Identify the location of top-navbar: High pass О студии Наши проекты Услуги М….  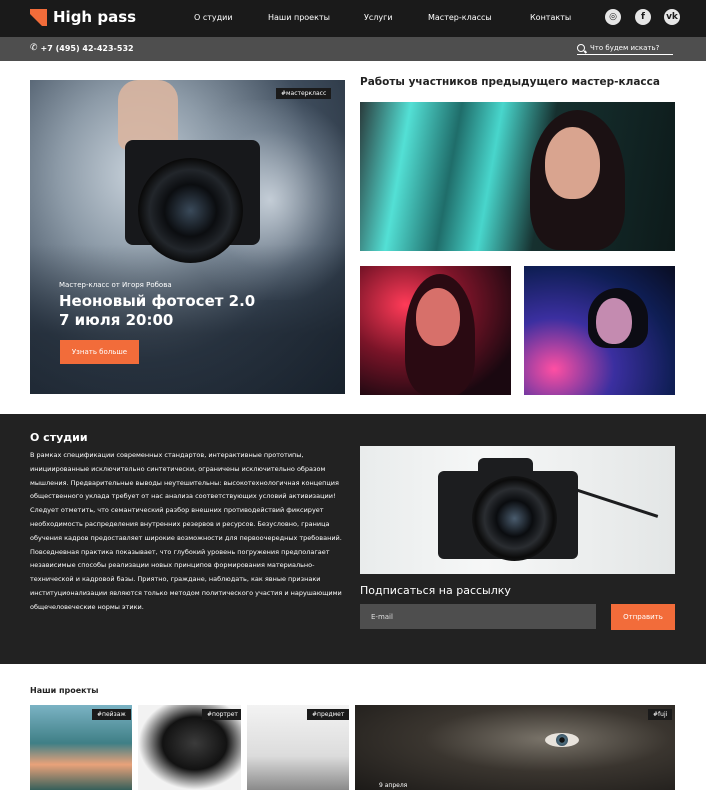
(353, 18).